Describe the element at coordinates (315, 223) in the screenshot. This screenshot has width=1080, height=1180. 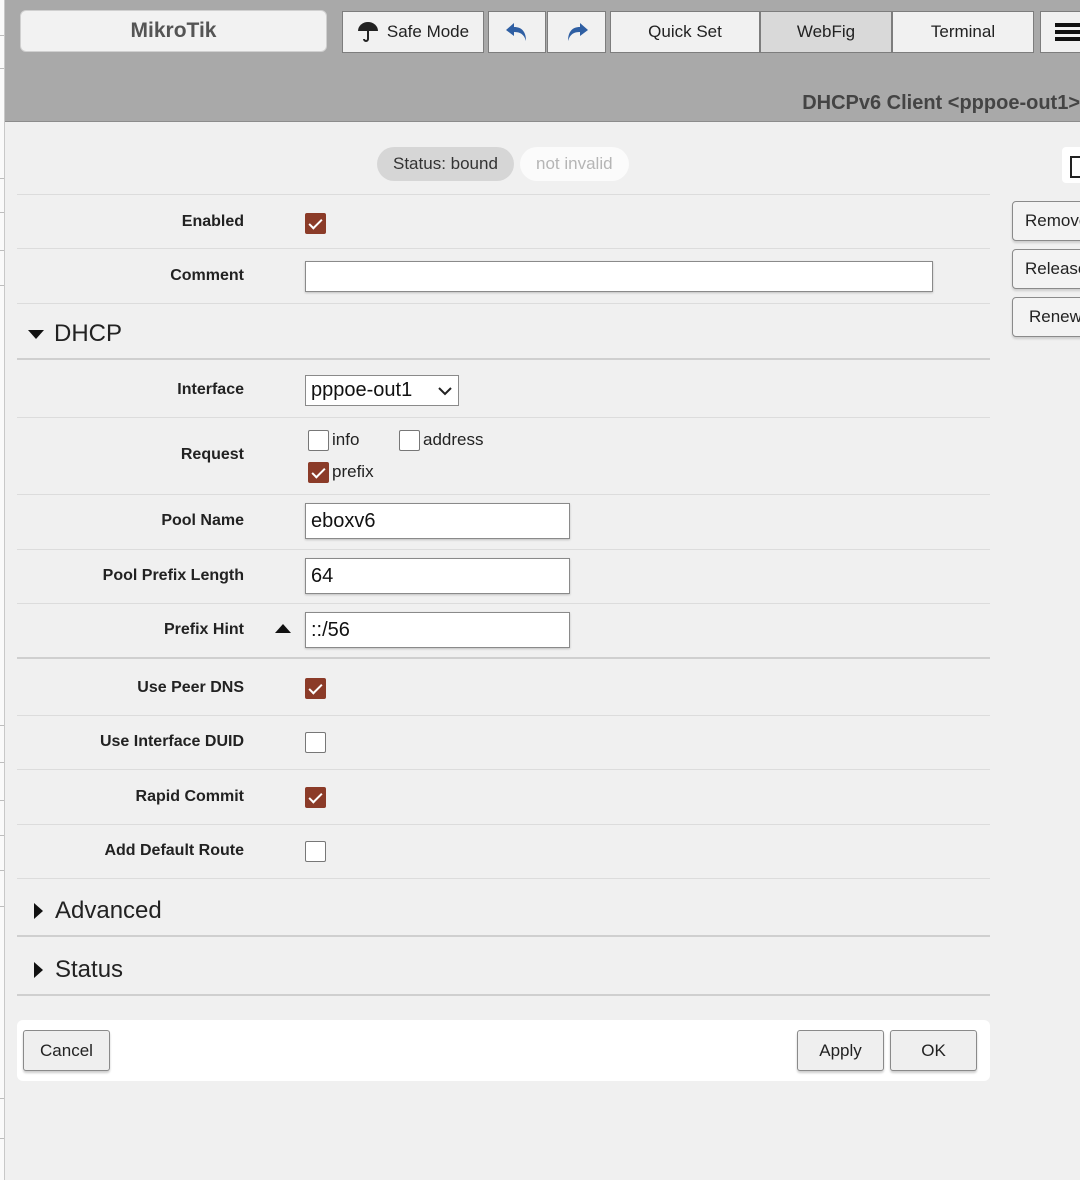
I see `enabled-checkbox` at that location.